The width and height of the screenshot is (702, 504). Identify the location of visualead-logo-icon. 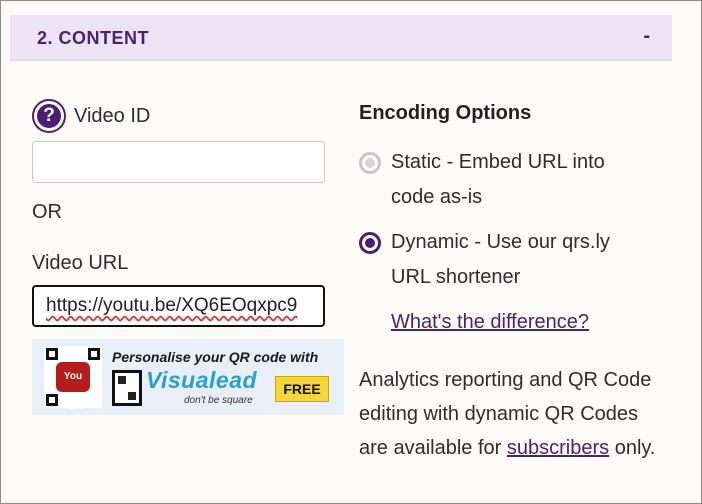
(127, 388).